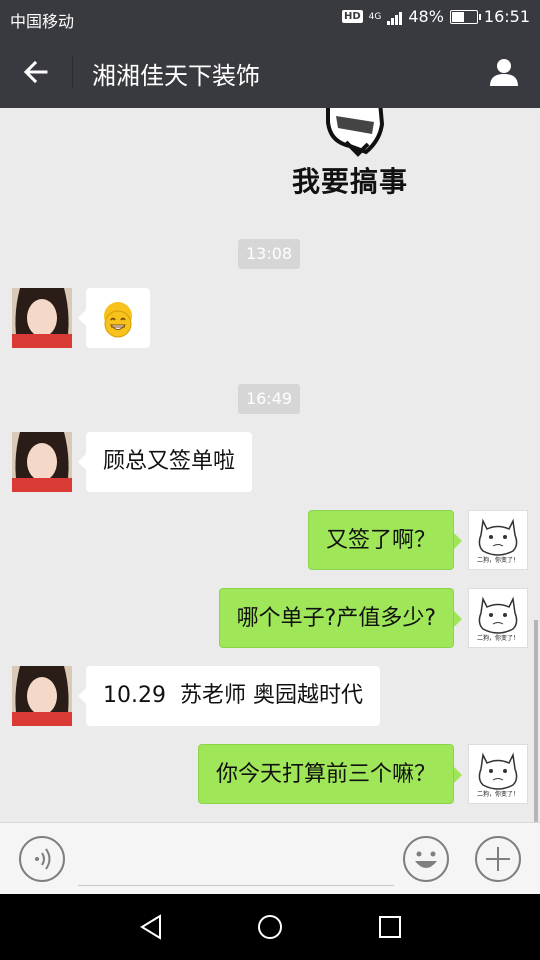 This screenshot has height=960, width=540. What do you see at coordinates (375, 16) in the screenshot?
I see `network-type: 4G` at bounding box center [375, 16].